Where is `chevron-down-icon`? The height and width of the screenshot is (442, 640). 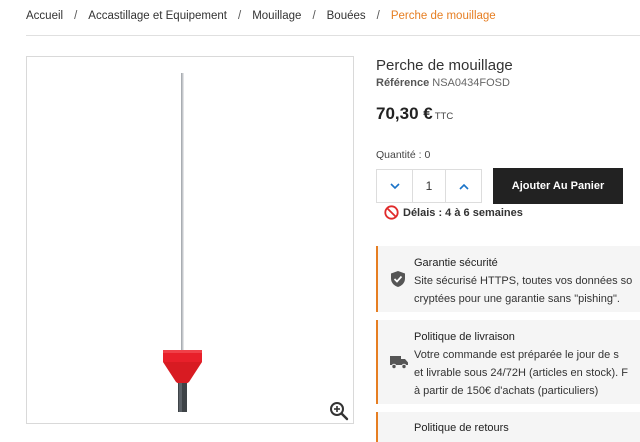
chevron-down-icon is located at coordinates (394, 185).